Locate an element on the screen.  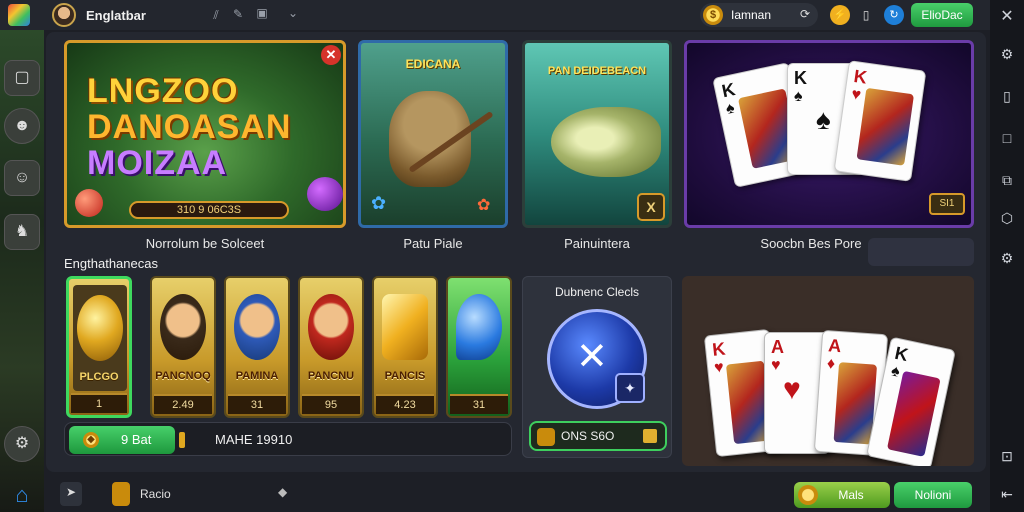
bag-icon is located at coordinates (121, 494).